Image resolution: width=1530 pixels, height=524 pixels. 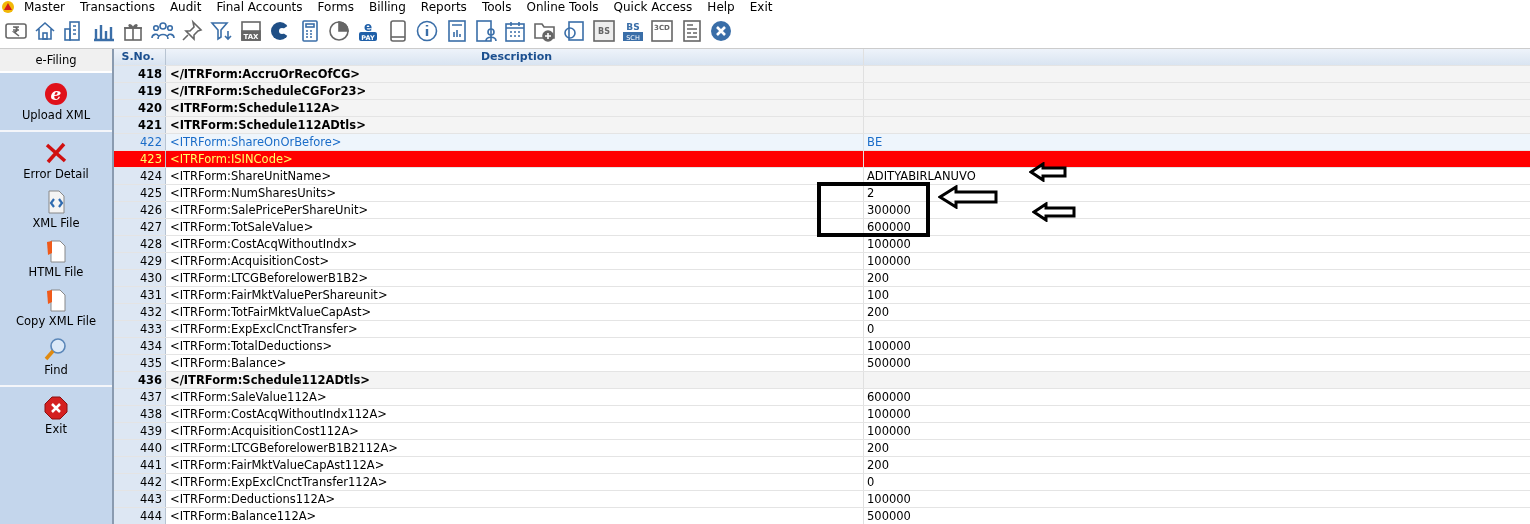 What do you see at coordinates (427, 31) in the screenshot?
I see `info-icon` at bounding box center [427, 31].